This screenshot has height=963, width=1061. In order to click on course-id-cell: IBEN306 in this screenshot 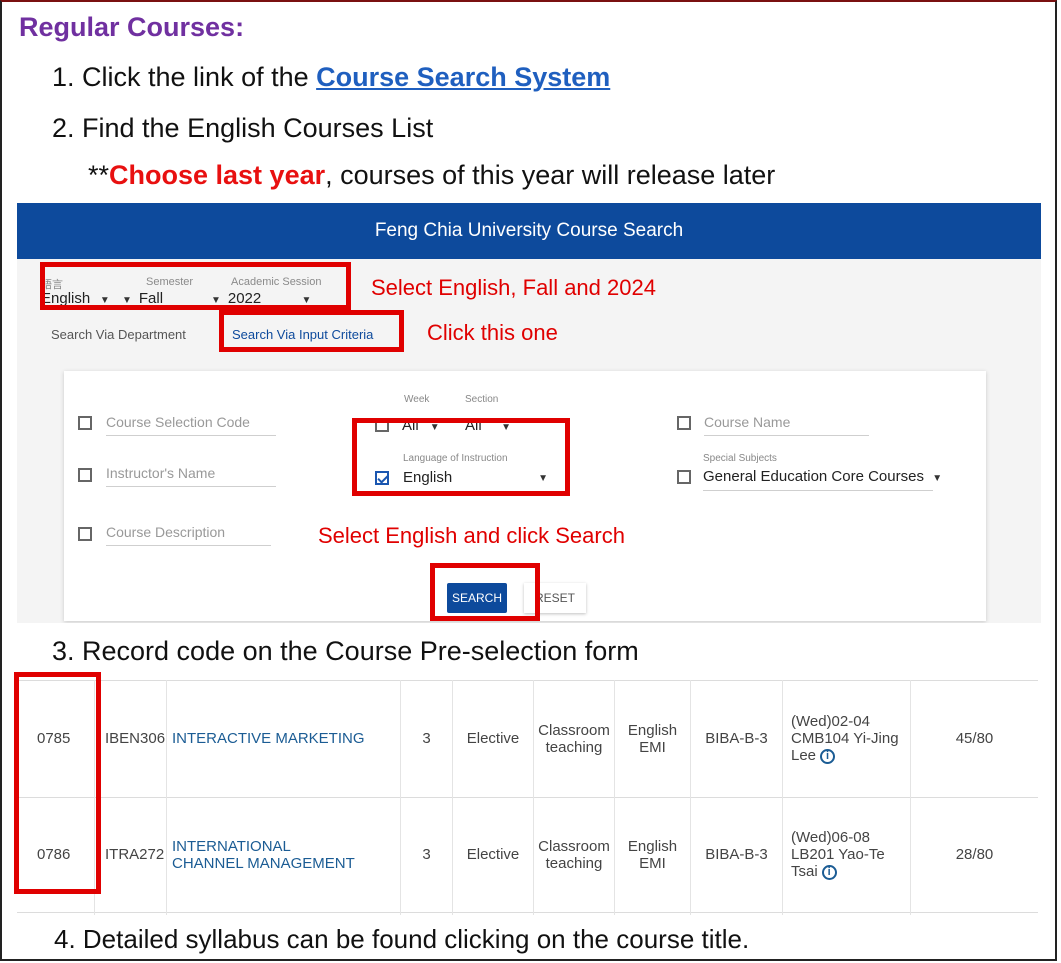, I will do `click(135, 738)`.